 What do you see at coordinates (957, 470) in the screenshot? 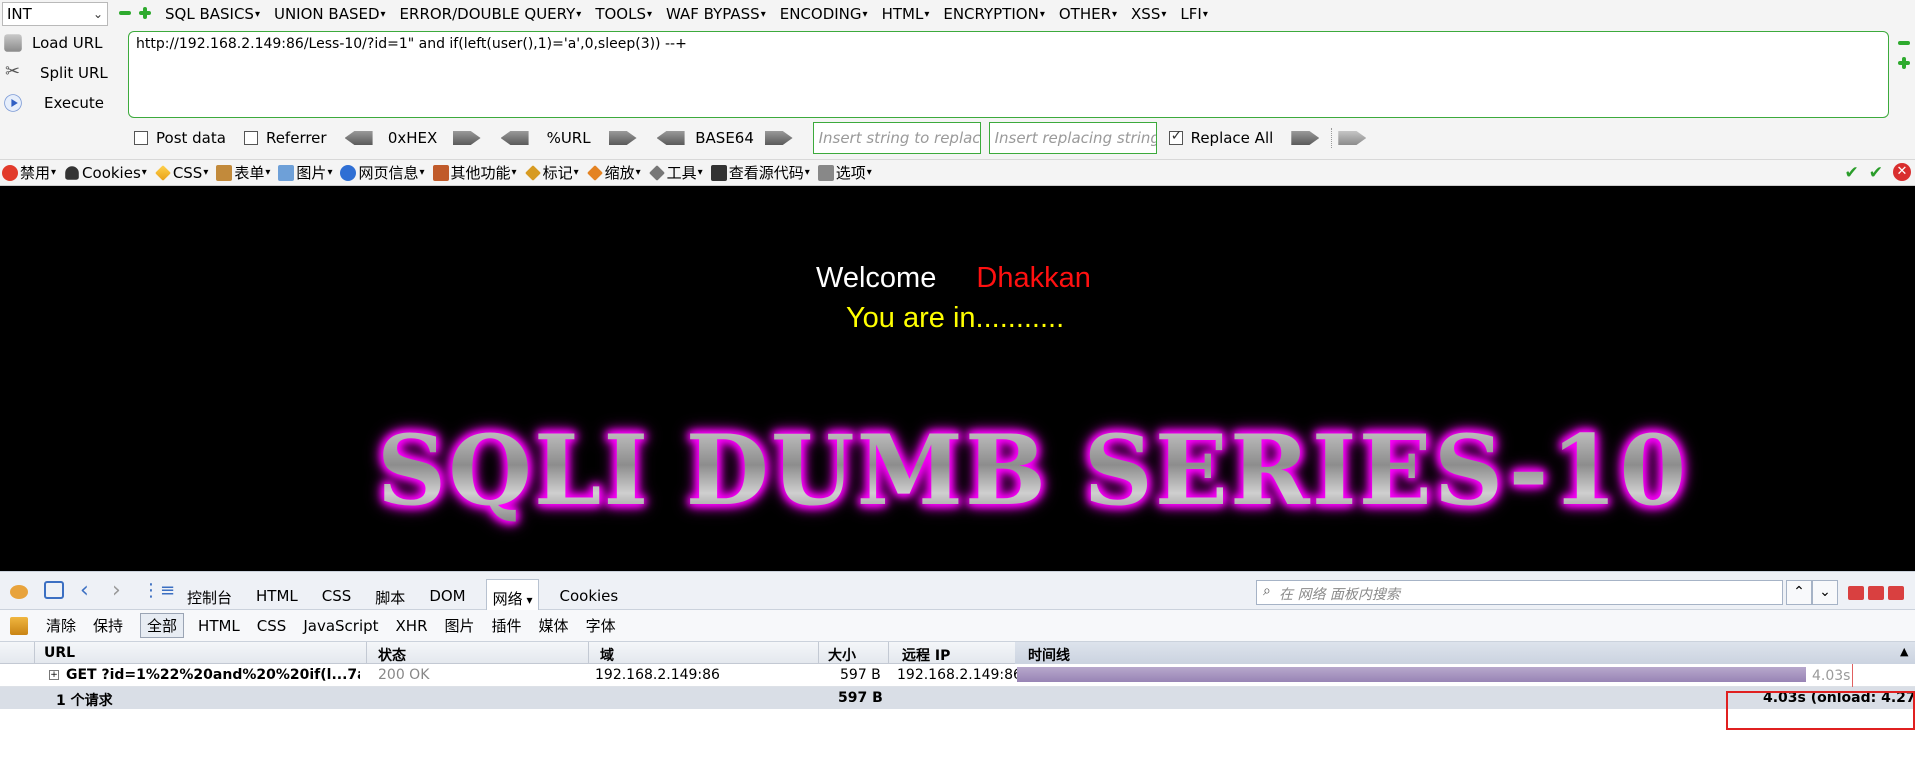
I see `series-banner-logo: SQLI DUMB SERIES-10` at bounding box center [957, 470].